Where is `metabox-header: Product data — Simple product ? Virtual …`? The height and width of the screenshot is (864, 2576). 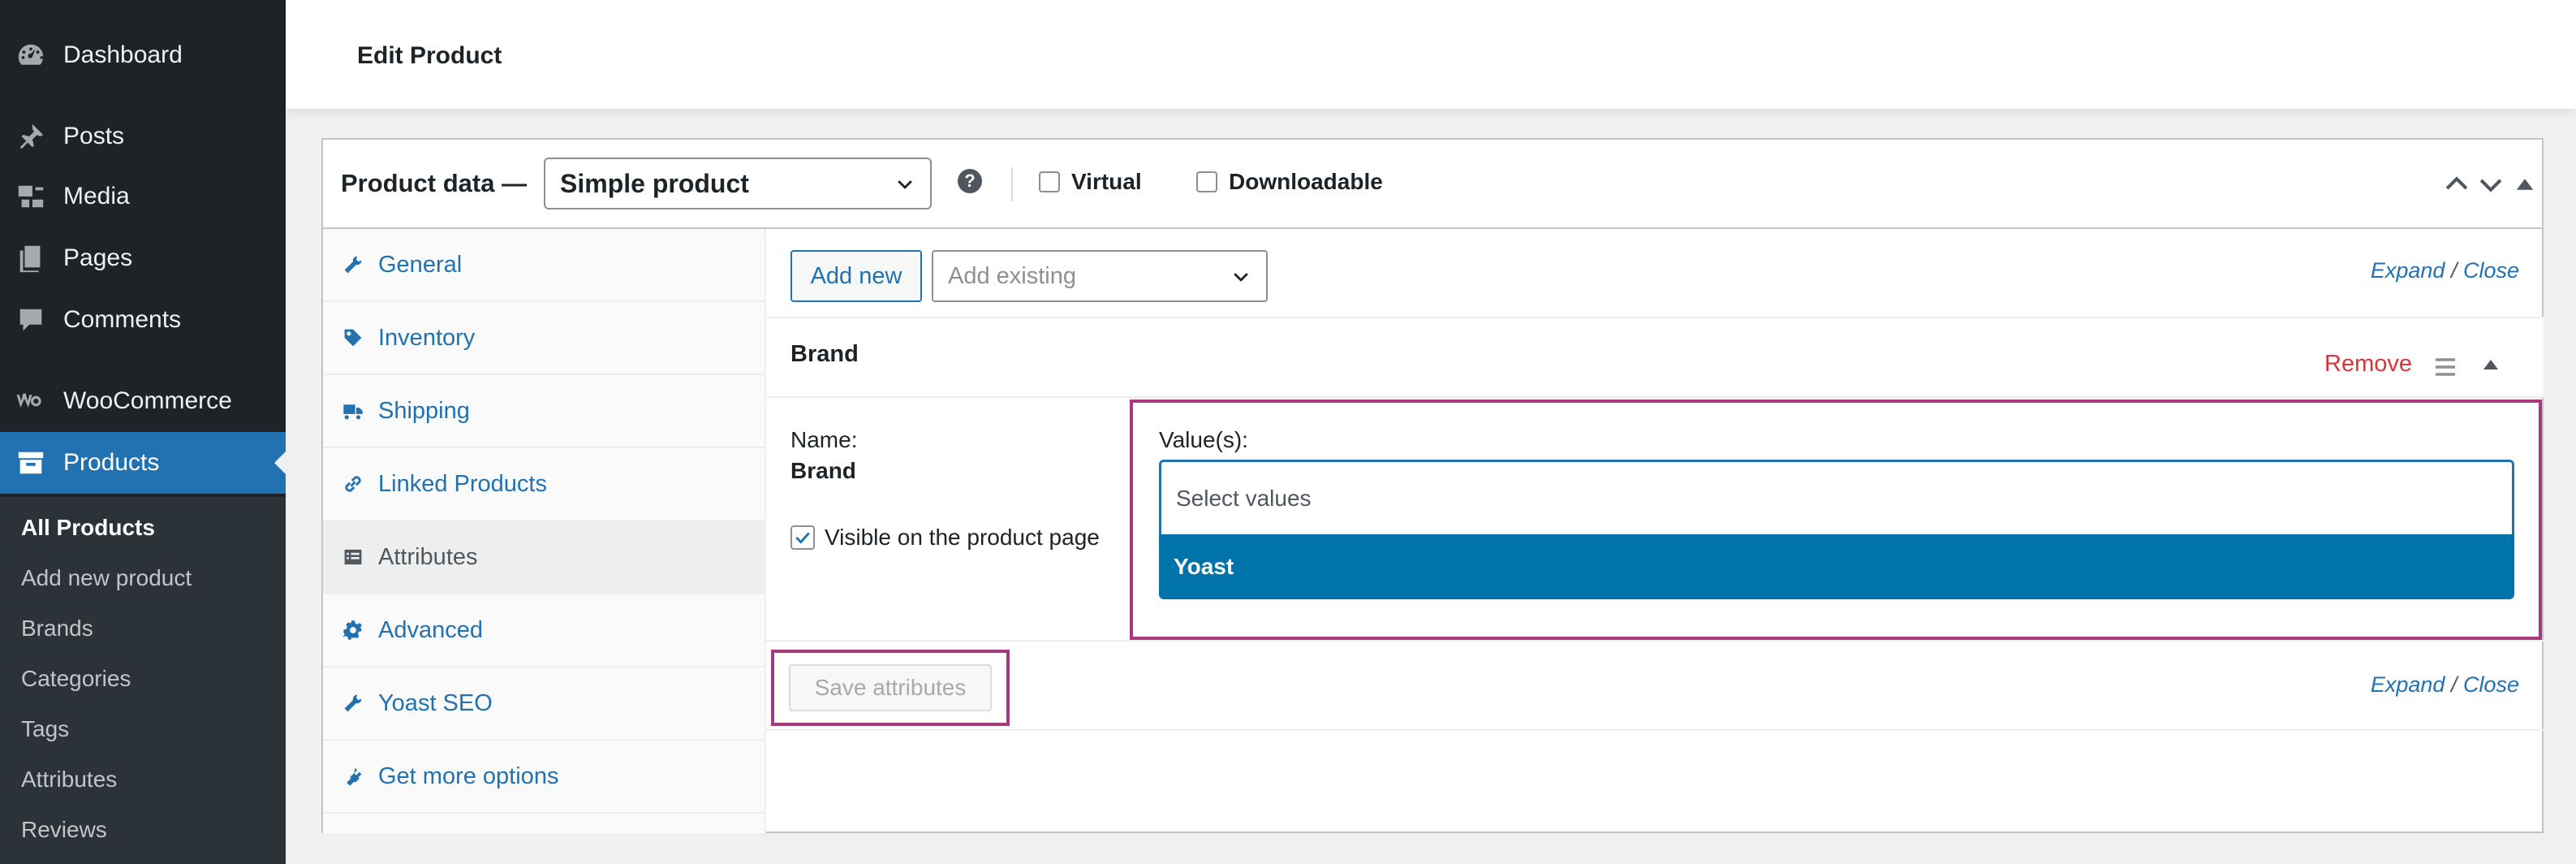 metabox-header: Product data — Simple product ? Virtual … is located at coordinates (1433, 184).